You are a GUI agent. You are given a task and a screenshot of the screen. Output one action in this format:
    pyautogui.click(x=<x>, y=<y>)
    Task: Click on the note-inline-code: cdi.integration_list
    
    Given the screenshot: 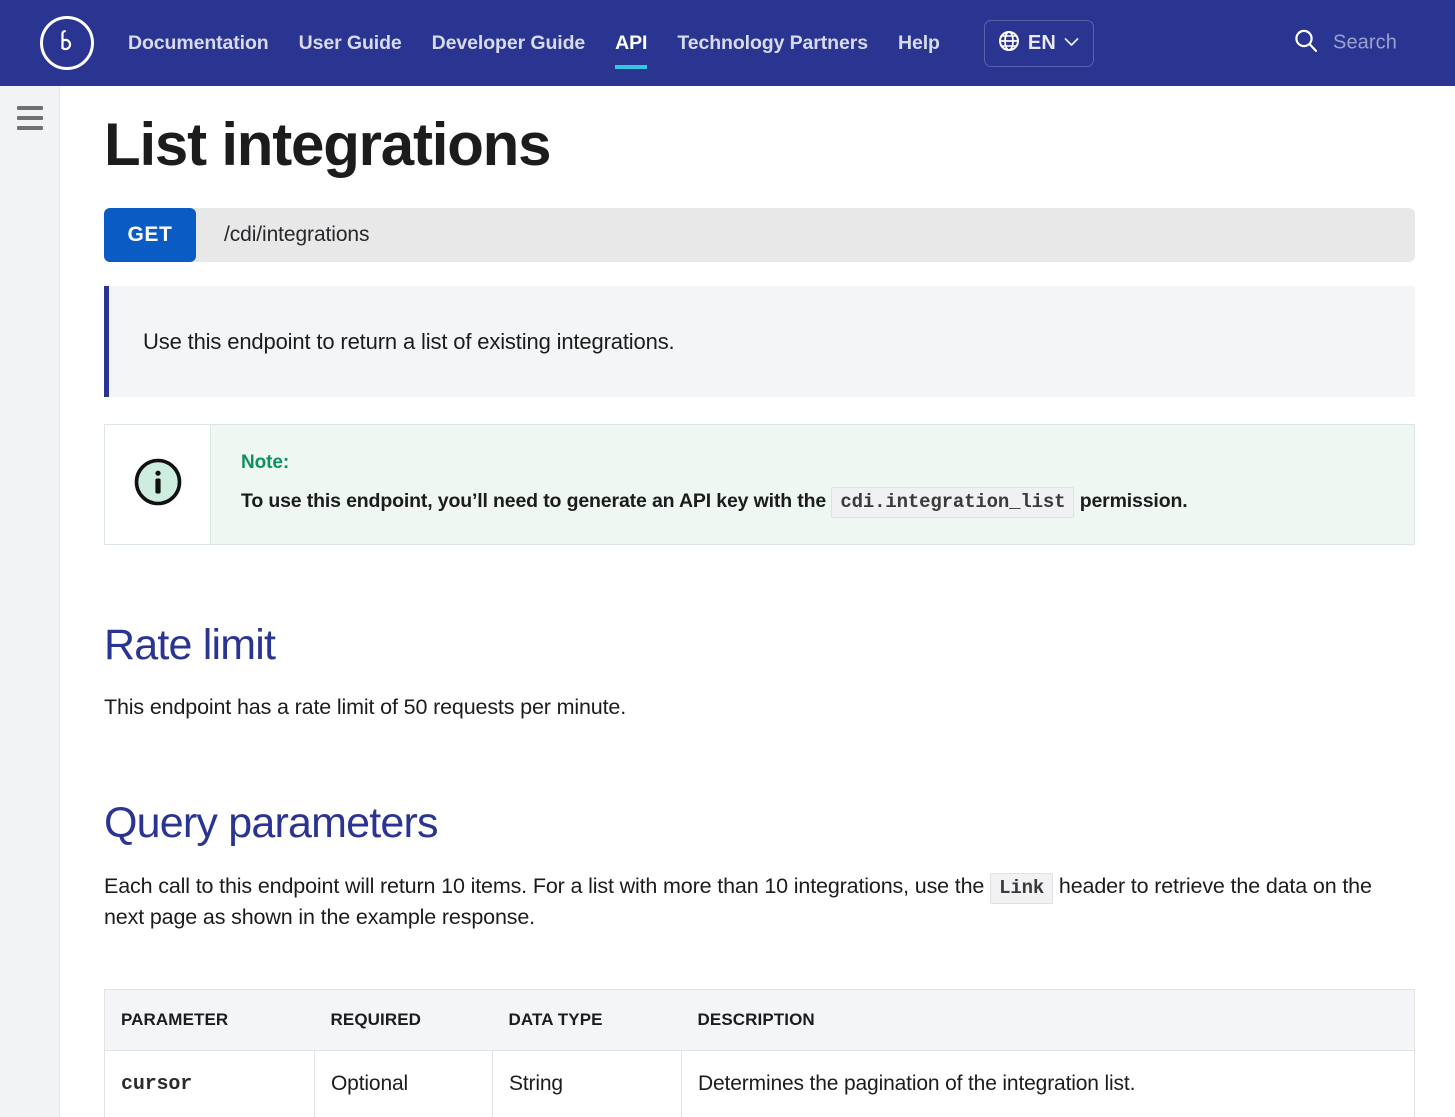 What is the action you would take?
    pyautogui.click(x=953, y=502)
    